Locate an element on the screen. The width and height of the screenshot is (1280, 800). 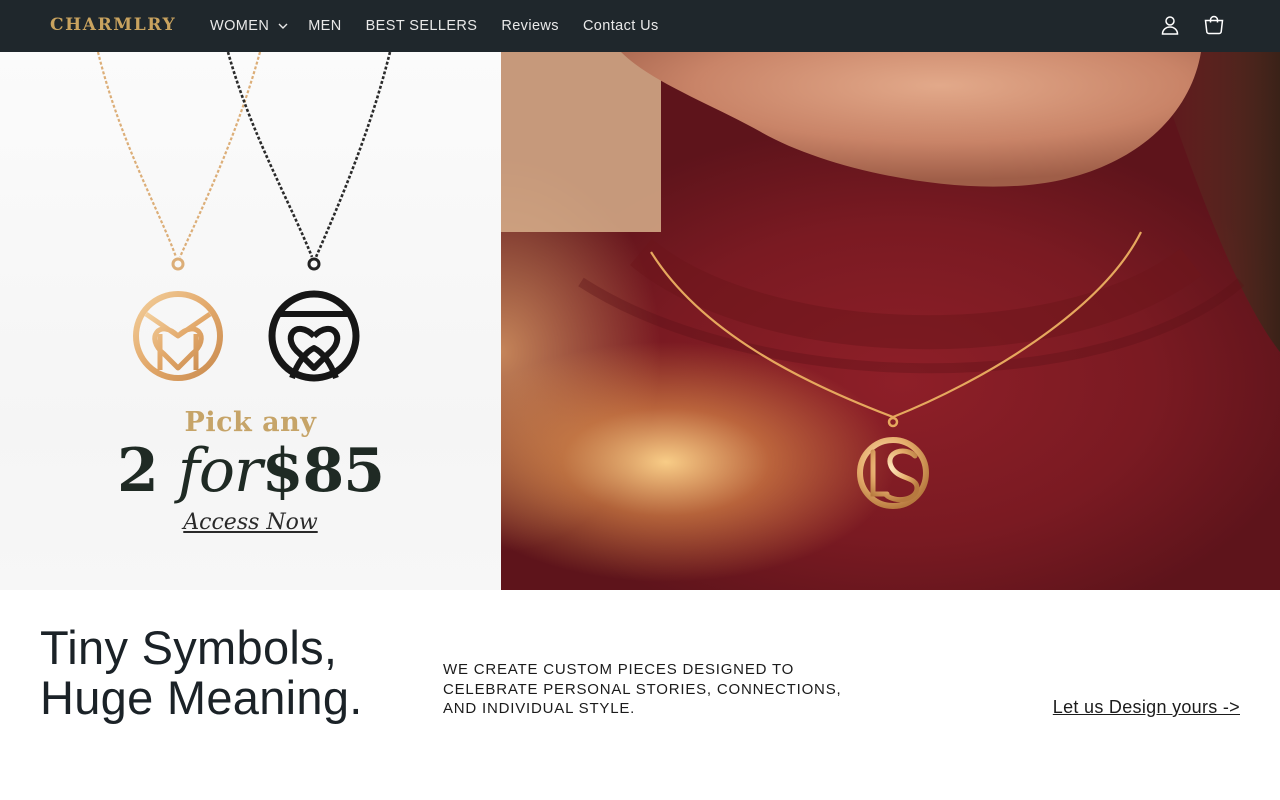
nav-item-label: WOMEN is located at coordinates (240, 26).